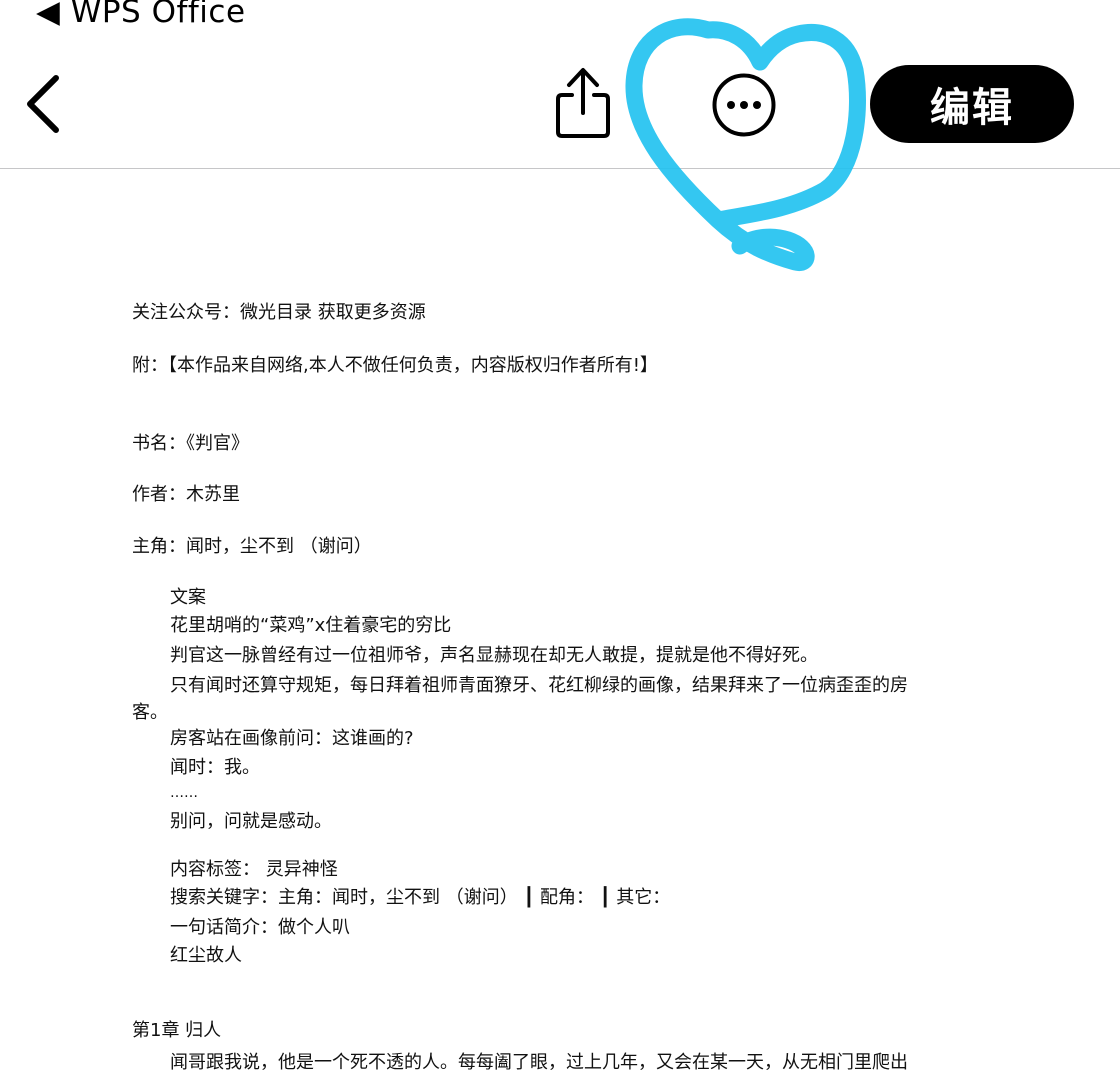 This screenshot has height=1080, width=1120. What do you see at coordinates (494, 655) in the screenshot?
I see `doc-line: 判官这一脉曾经有过一位祖师爷，声名显赫现在却无人敢提，提就是他不得好死。` at bounding box center [494, 655].